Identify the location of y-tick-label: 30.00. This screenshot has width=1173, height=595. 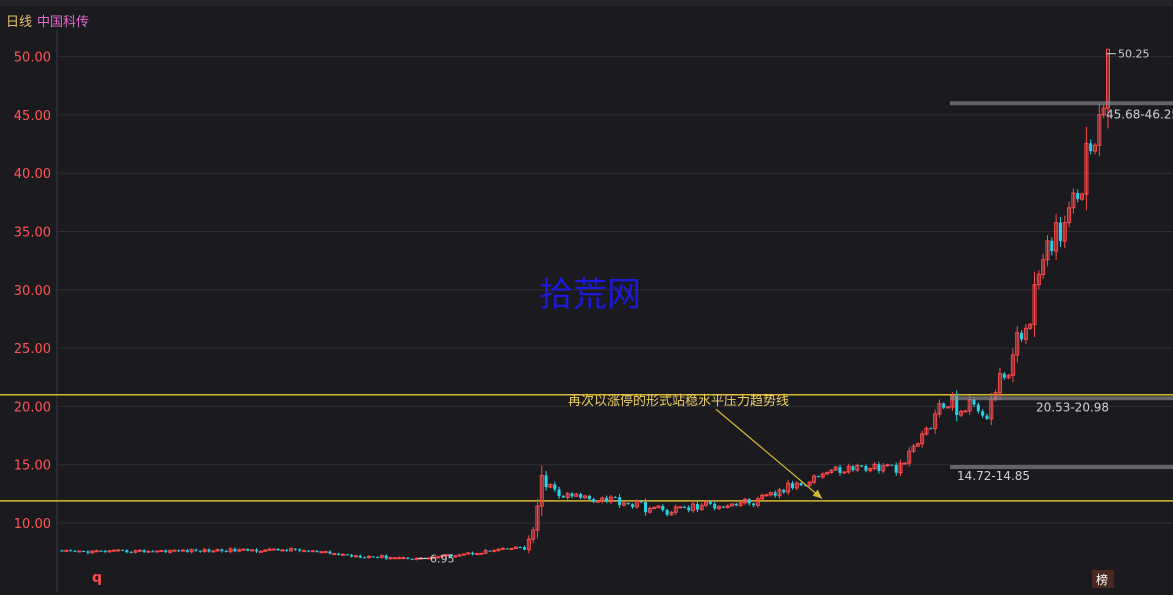
(32, 291).